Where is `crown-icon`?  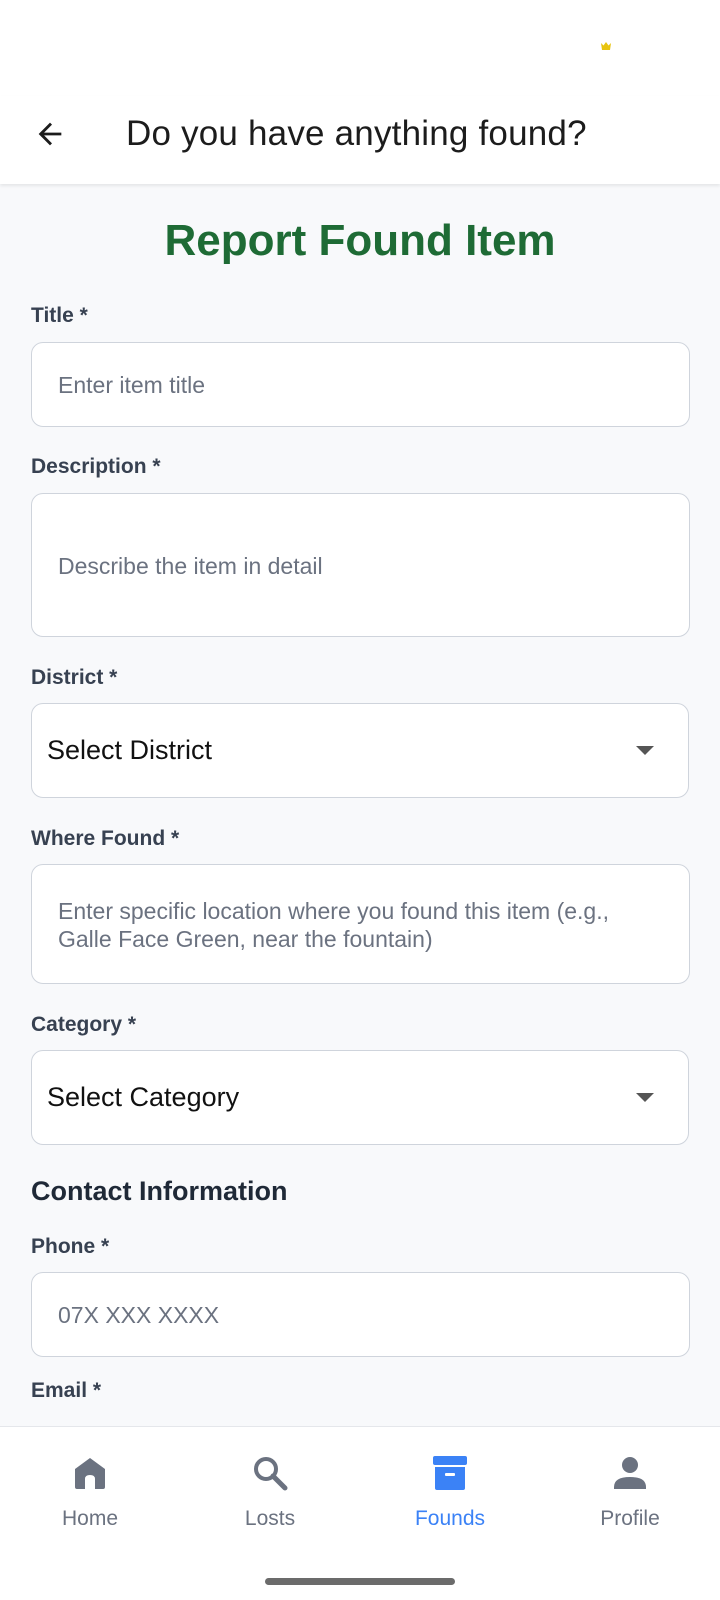 crown-icon is located at coordinates (606, 46).